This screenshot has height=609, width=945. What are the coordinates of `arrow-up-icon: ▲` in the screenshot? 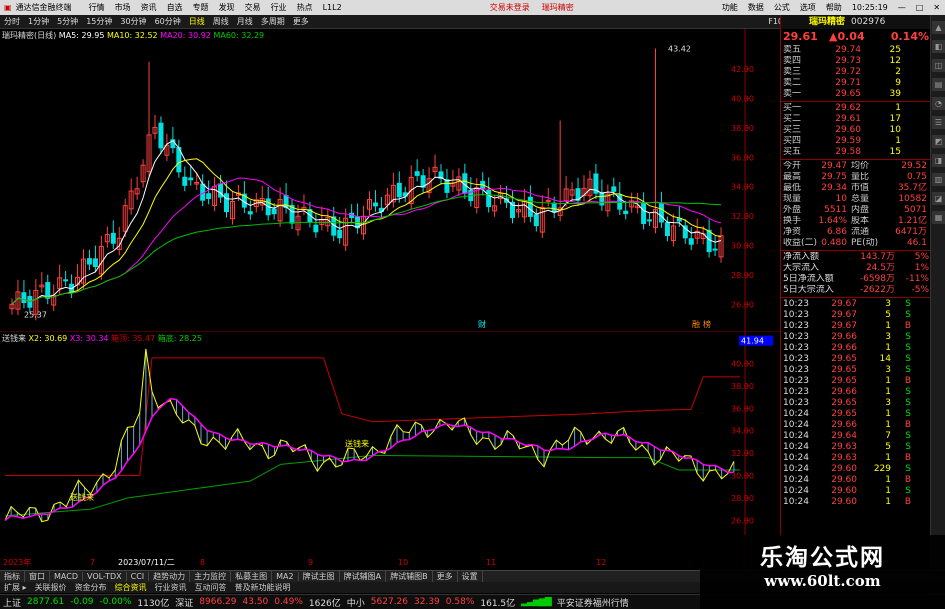 It's located at (938, 27).